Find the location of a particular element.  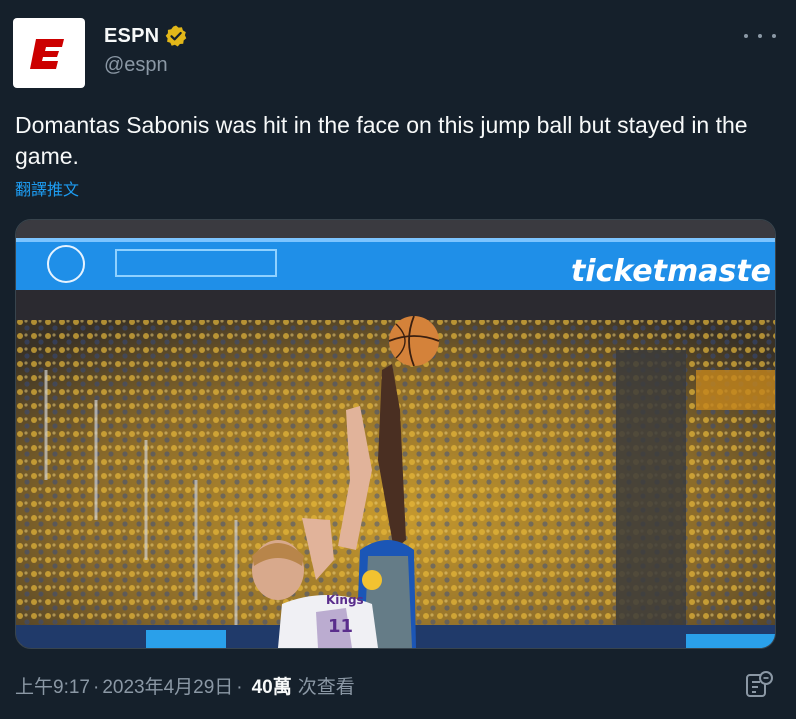

jersey-front: Kings is located at coordinates (345, 600).